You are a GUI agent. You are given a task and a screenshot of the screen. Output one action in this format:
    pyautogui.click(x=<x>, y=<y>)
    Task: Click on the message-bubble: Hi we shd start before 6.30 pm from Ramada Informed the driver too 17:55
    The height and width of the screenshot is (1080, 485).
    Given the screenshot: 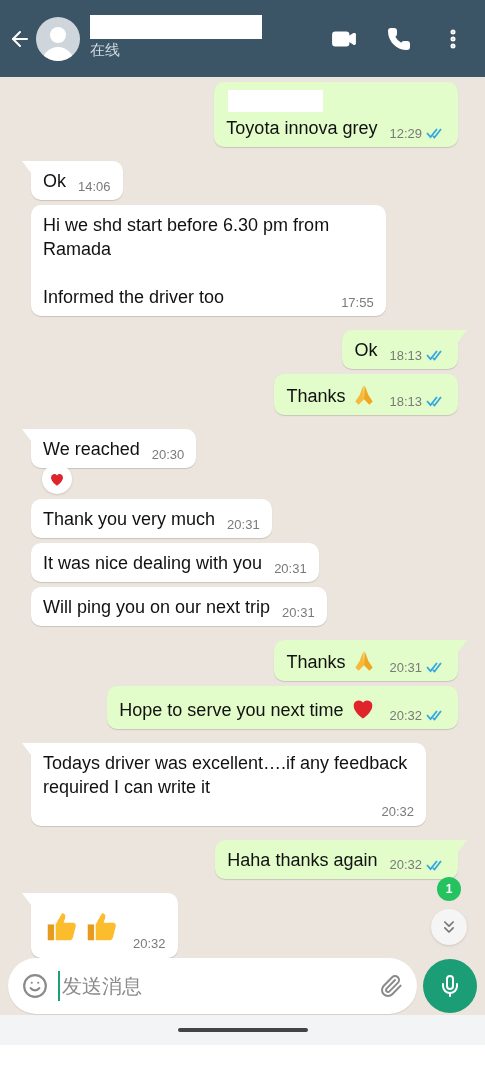 What is the action you would take?
    pyautogui.click(x=208, y=260)
    